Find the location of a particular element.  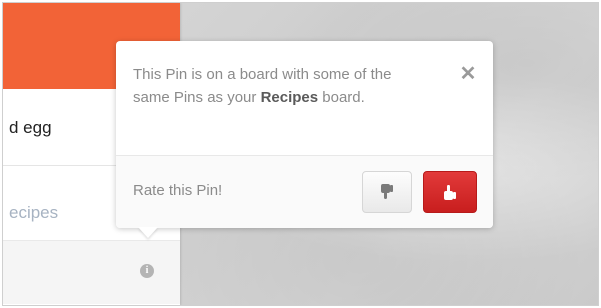

info-icon: i is located at coordinates (147, 271).